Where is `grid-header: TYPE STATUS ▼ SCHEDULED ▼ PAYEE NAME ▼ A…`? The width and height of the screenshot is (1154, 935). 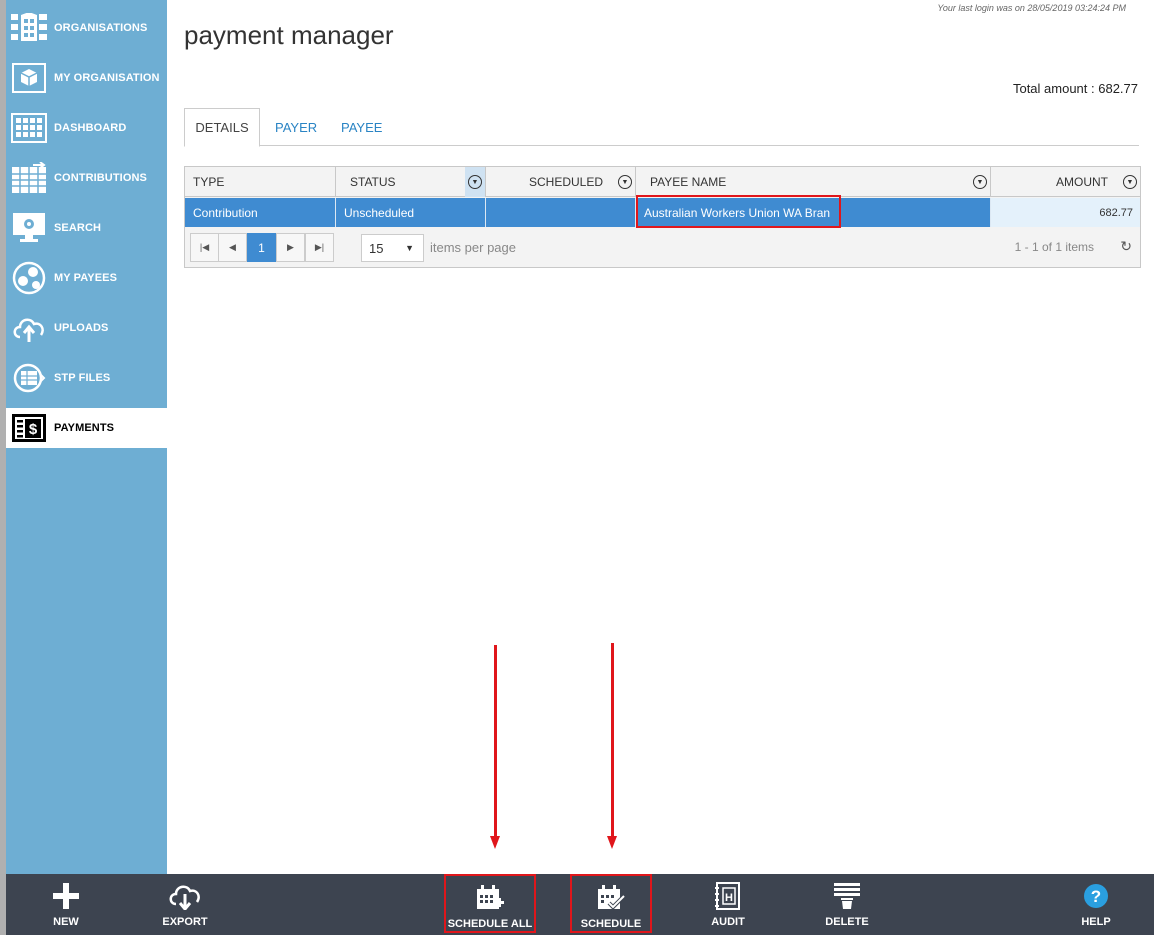
grid-header: TYPE STATUS ▼ SCHEDULED ▼ PAYEE NAME ▼ A… is located at coordinates (662, 182).